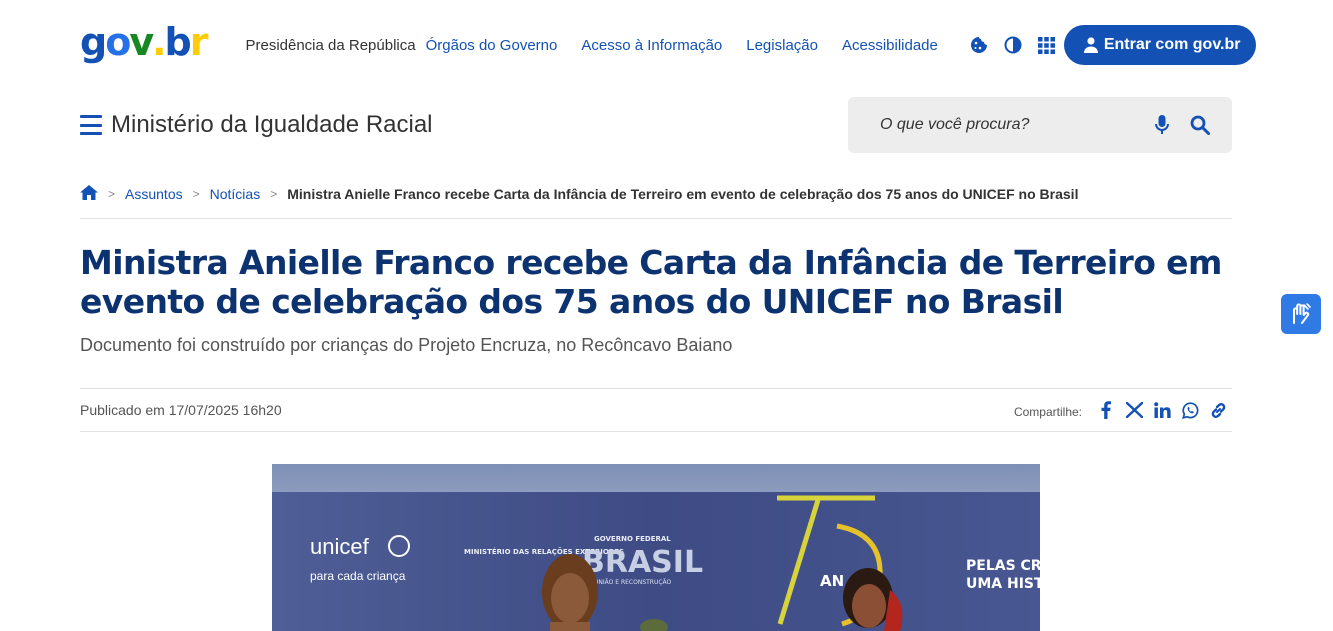 This screenshot has width=1333, height=631. What do you see at coordinates (1047, 412) in the screenshot?
I see `share-label: Compartilhe:` at bounding box center [1047, 412].